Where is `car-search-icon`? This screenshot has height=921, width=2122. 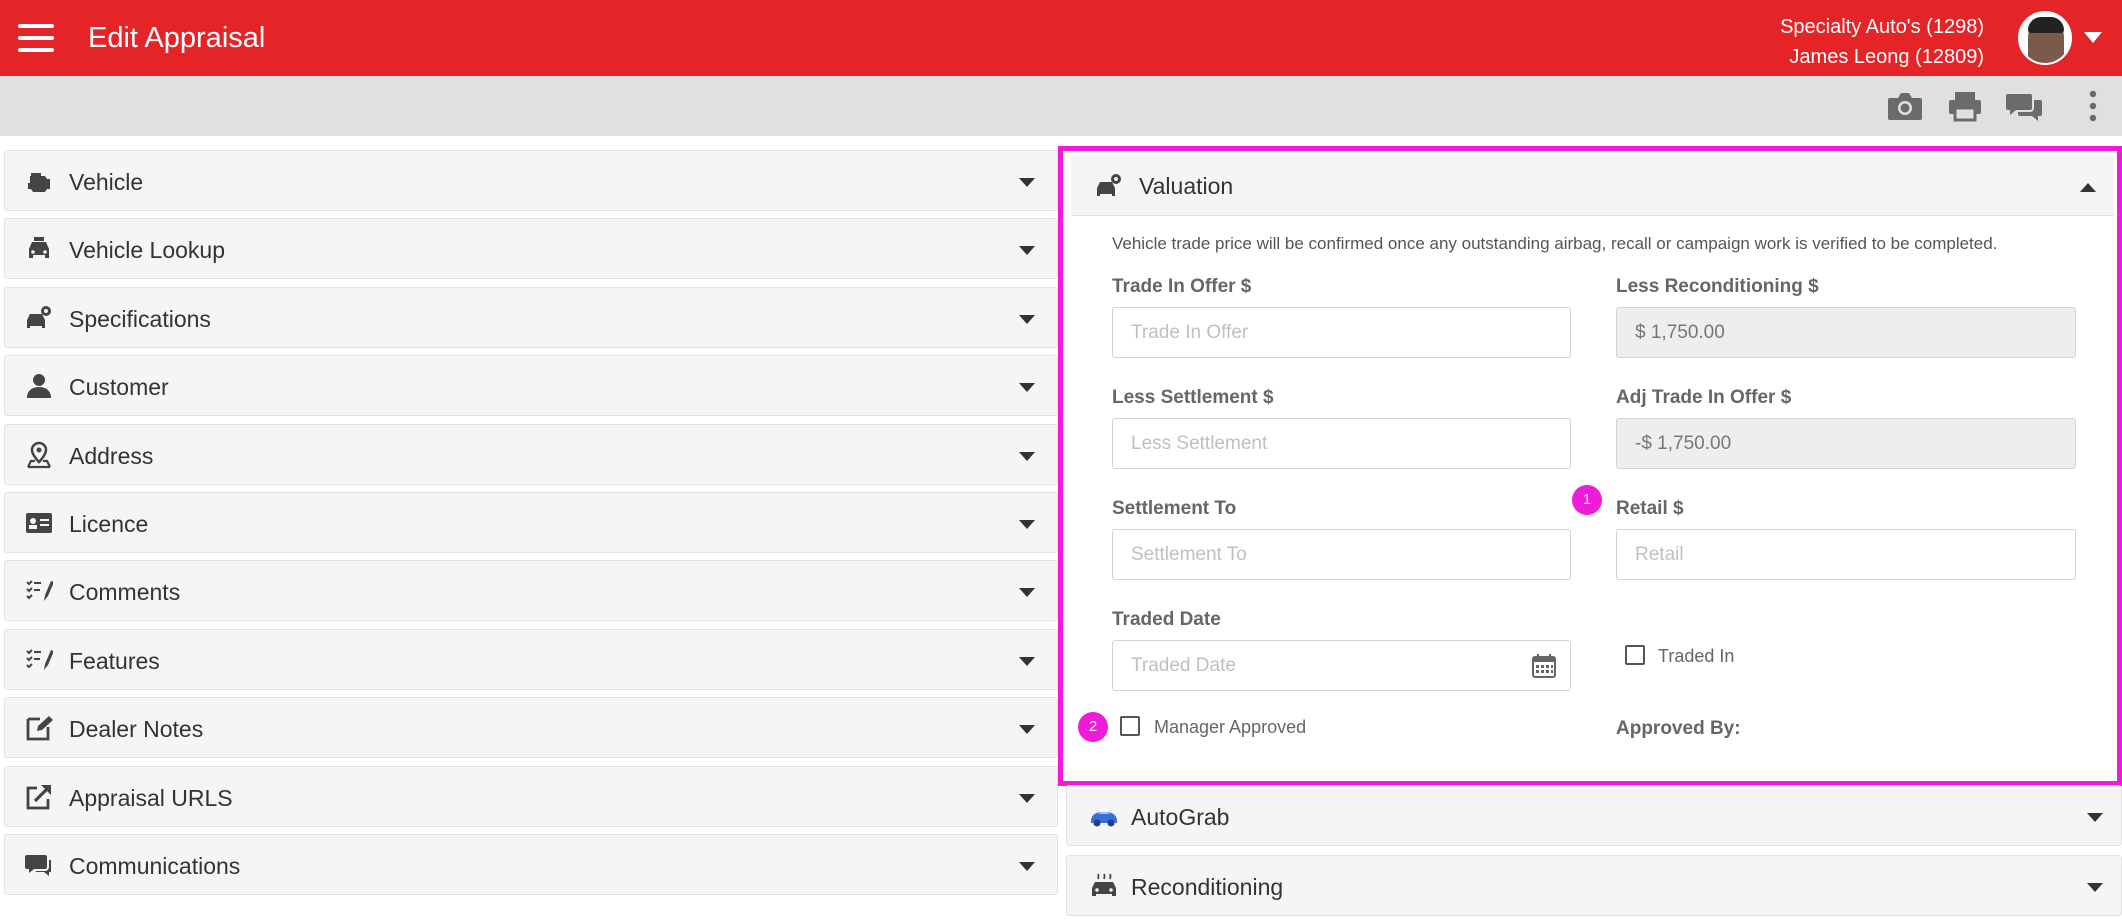 car-search-icon is located at coordinates (39, 248).